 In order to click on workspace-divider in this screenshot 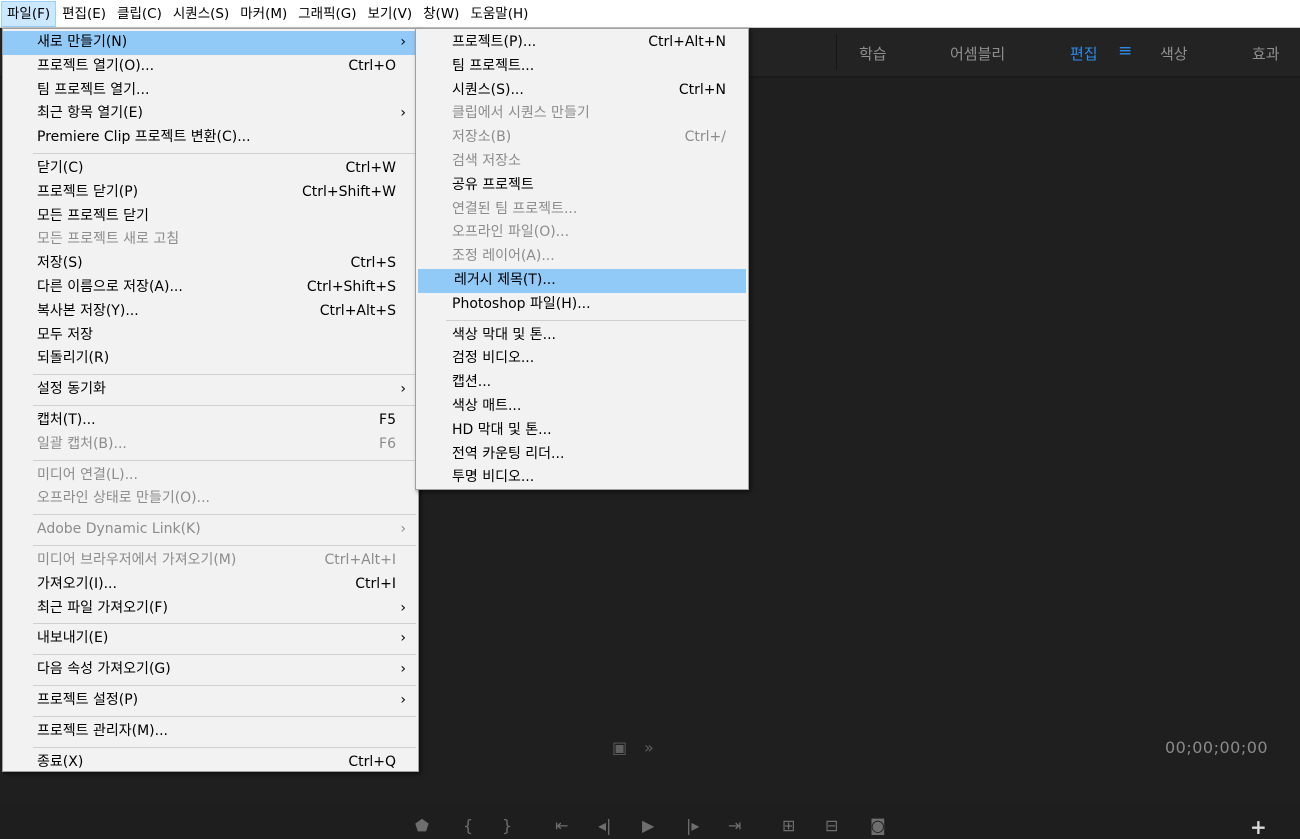, I will do `click(836, 52)`.